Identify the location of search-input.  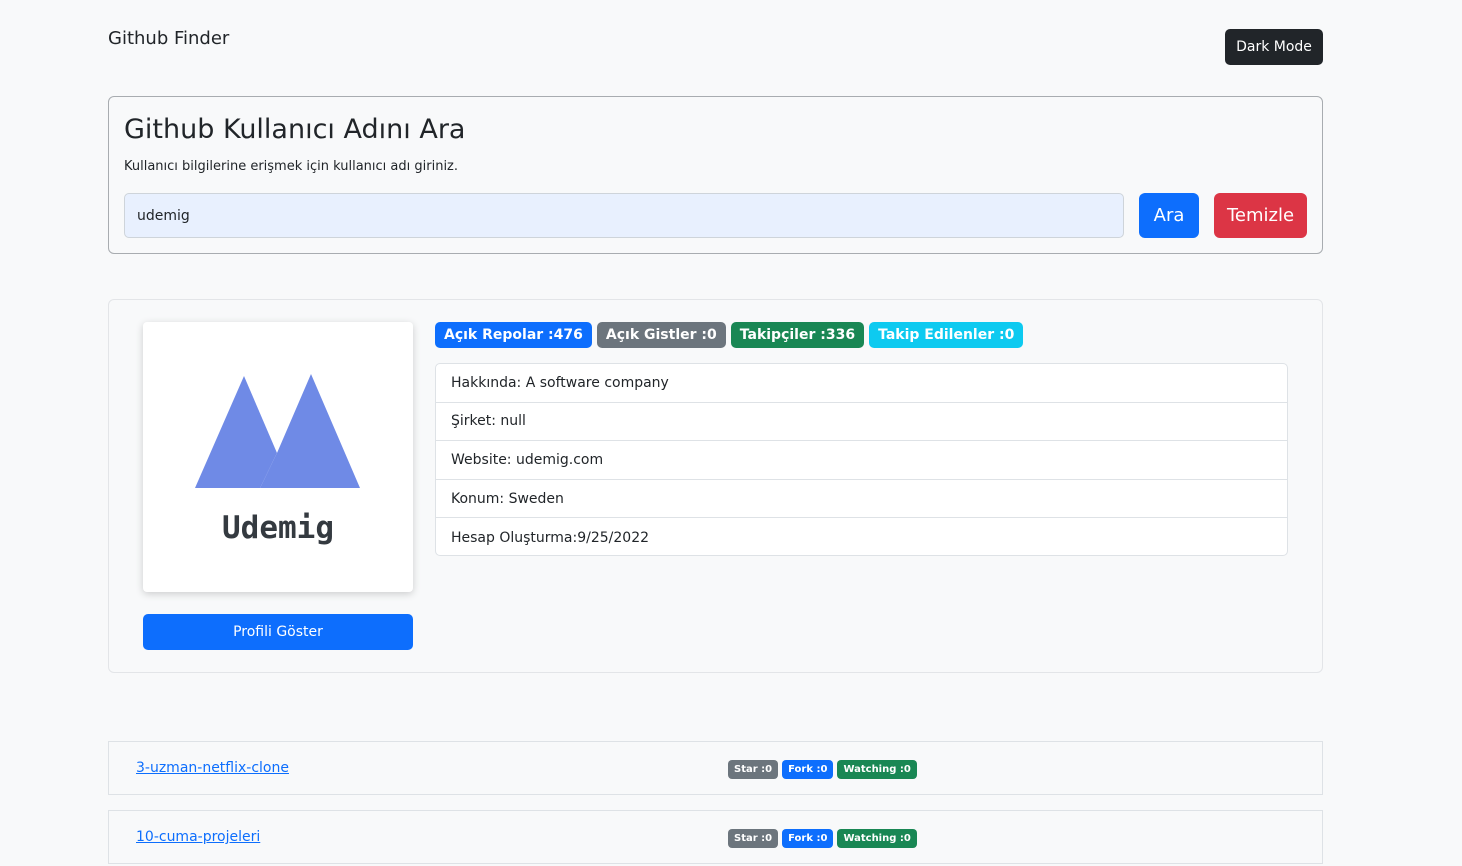
(624, 215).